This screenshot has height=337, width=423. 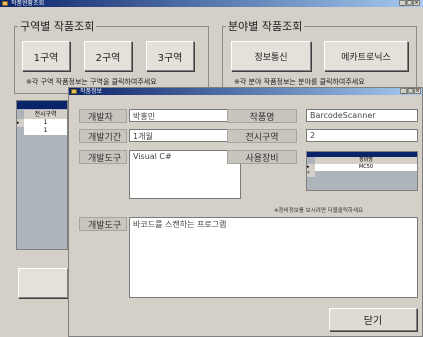 What do you see at coordinates (28, 3) in the screenshot?
I see `main-window-title: 작품현황조회` at bounding box center [28, 3].